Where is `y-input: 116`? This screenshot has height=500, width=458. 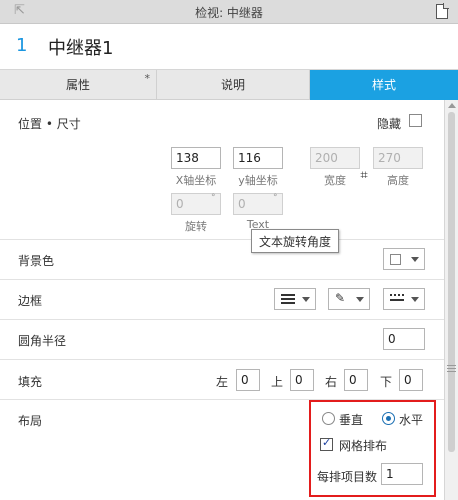
y-input: 116 is located at coordinates (258, 158).